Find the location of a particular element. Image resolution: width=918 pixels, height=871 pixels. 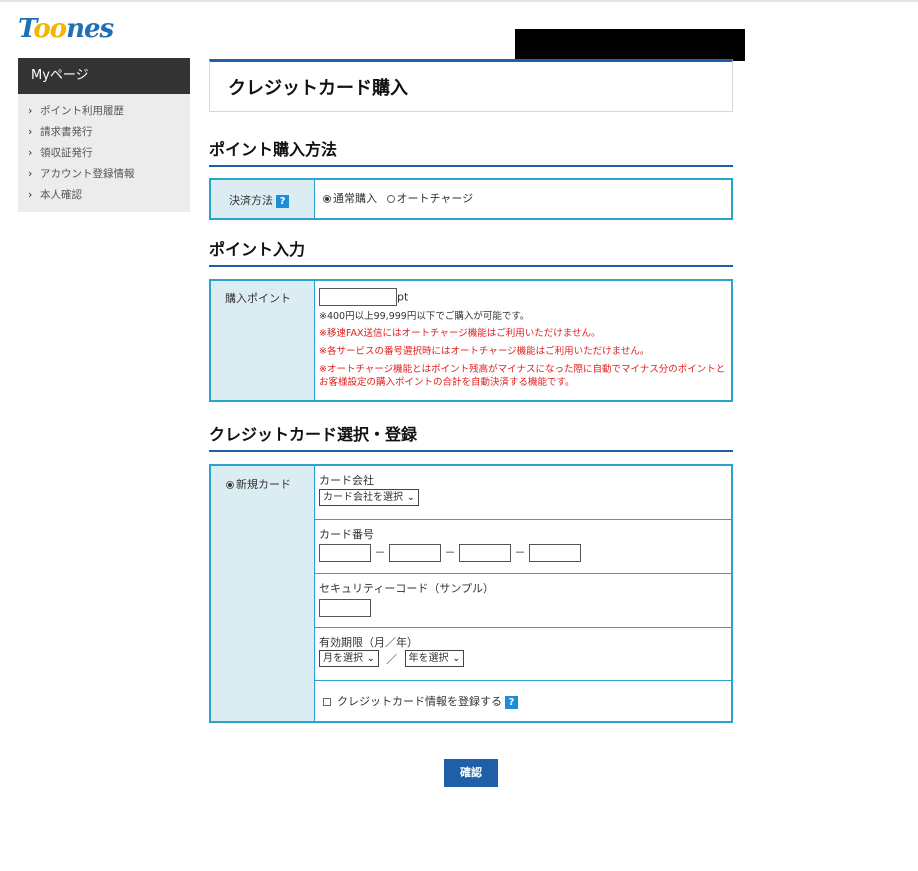

points-note-number: ※各サービスの番号選択時にはオートチャージ機能はご利用いただけません。 is located at coordinates (484, 351).